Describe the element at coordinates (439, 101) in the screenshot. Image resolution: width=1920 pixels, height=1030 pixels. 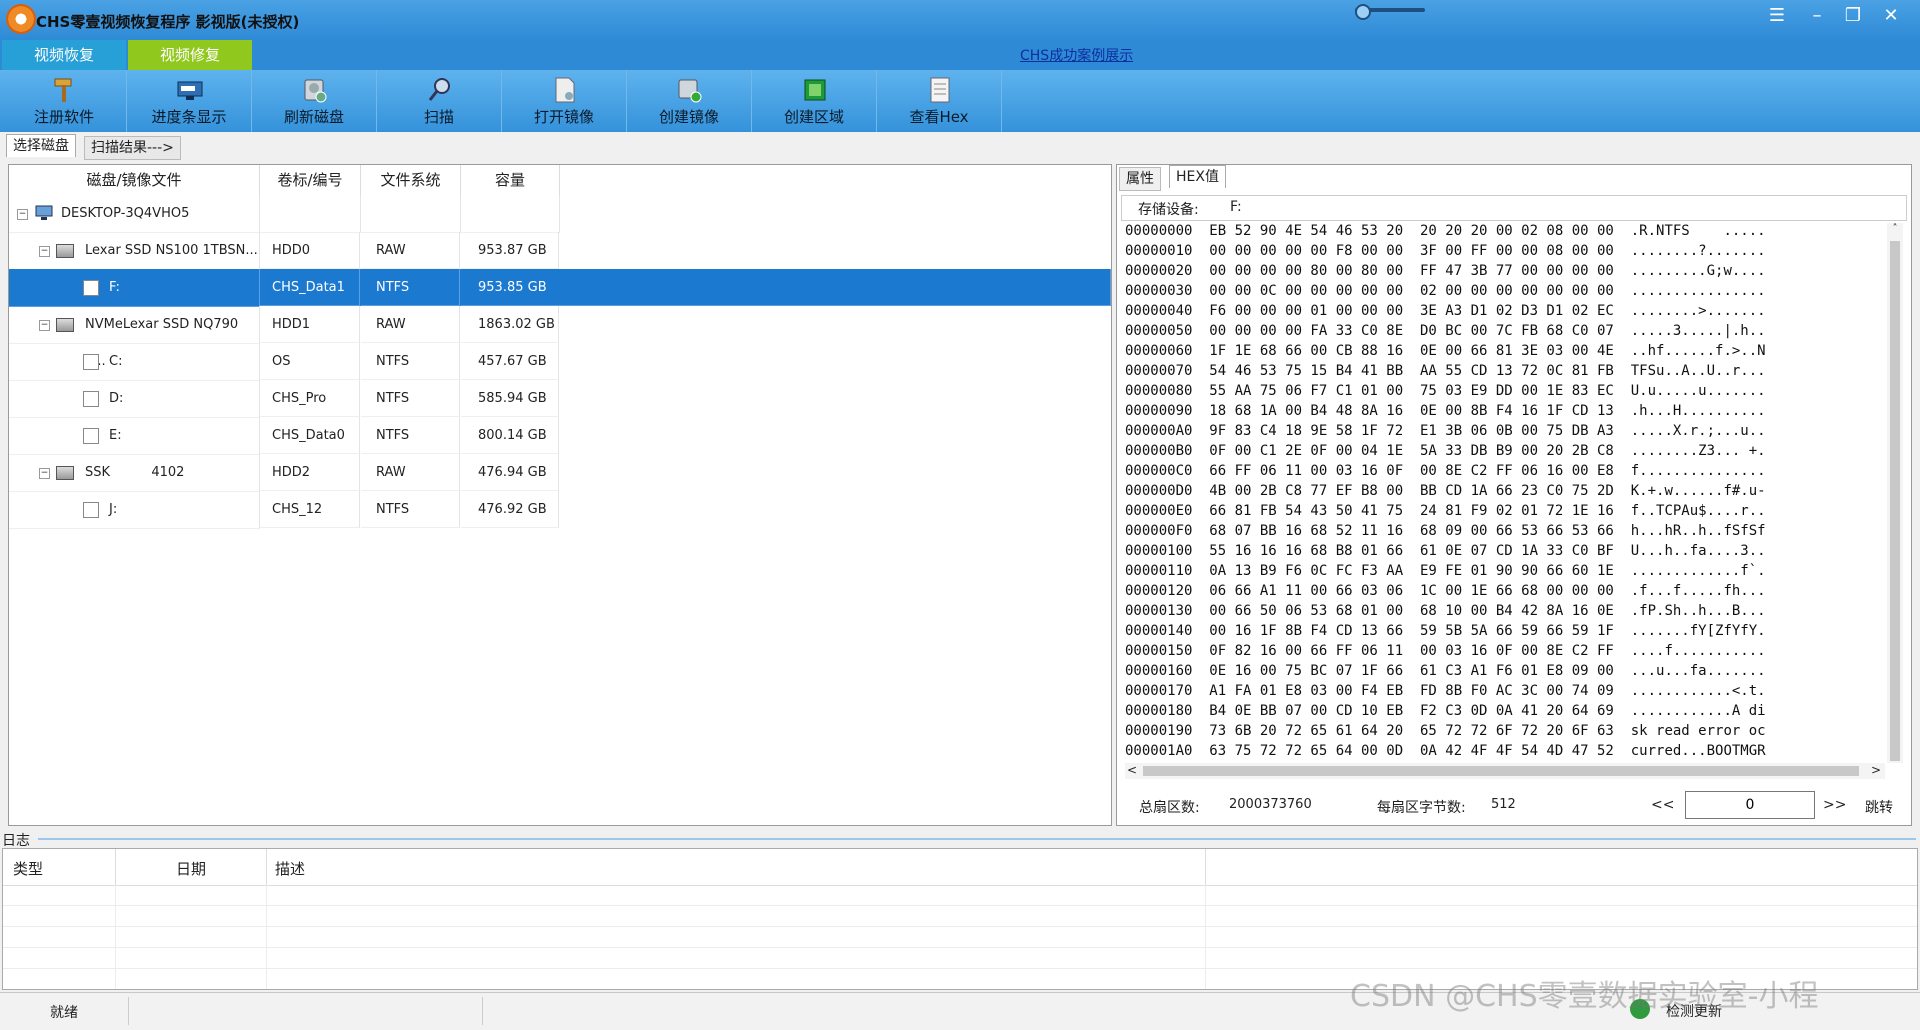
I see `scan-button: 扫描` at that location.